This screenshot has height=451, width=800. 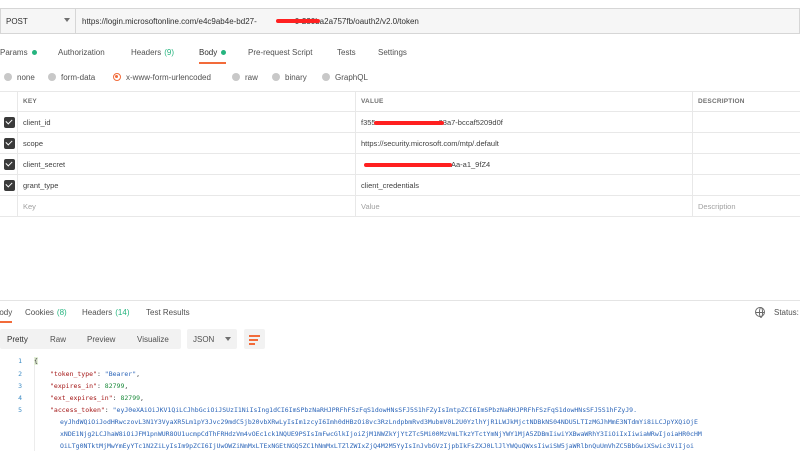 What do you see at coordinates (37, 122) in the screenshot?
I see `param-key: client_id` at bounding box center [37, 122].